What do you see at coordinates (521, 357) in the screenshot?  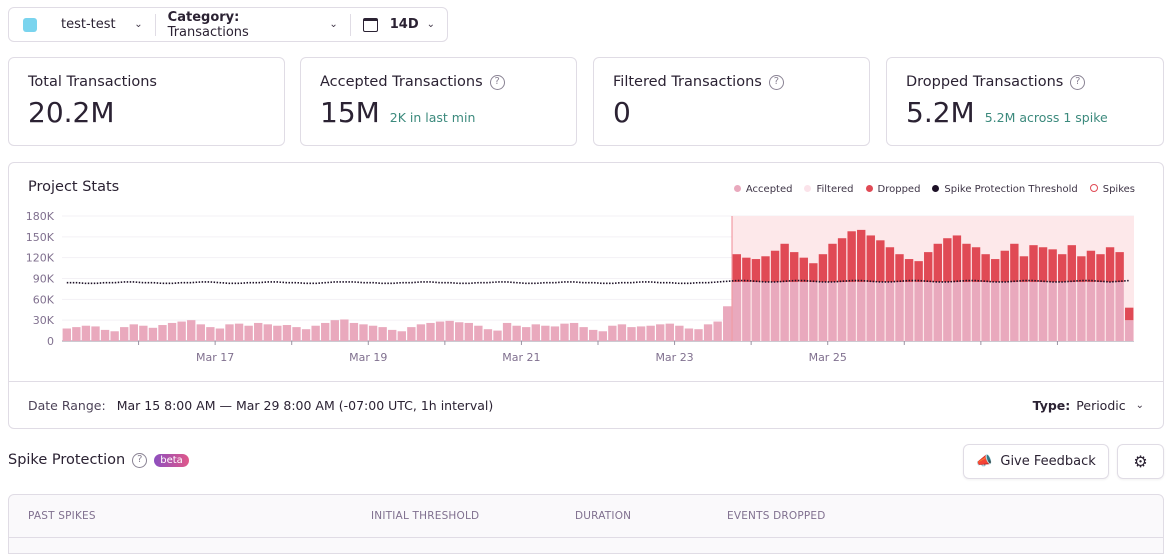 I see `x-tick-label: Mar 21` at bounding box center [521, 357].